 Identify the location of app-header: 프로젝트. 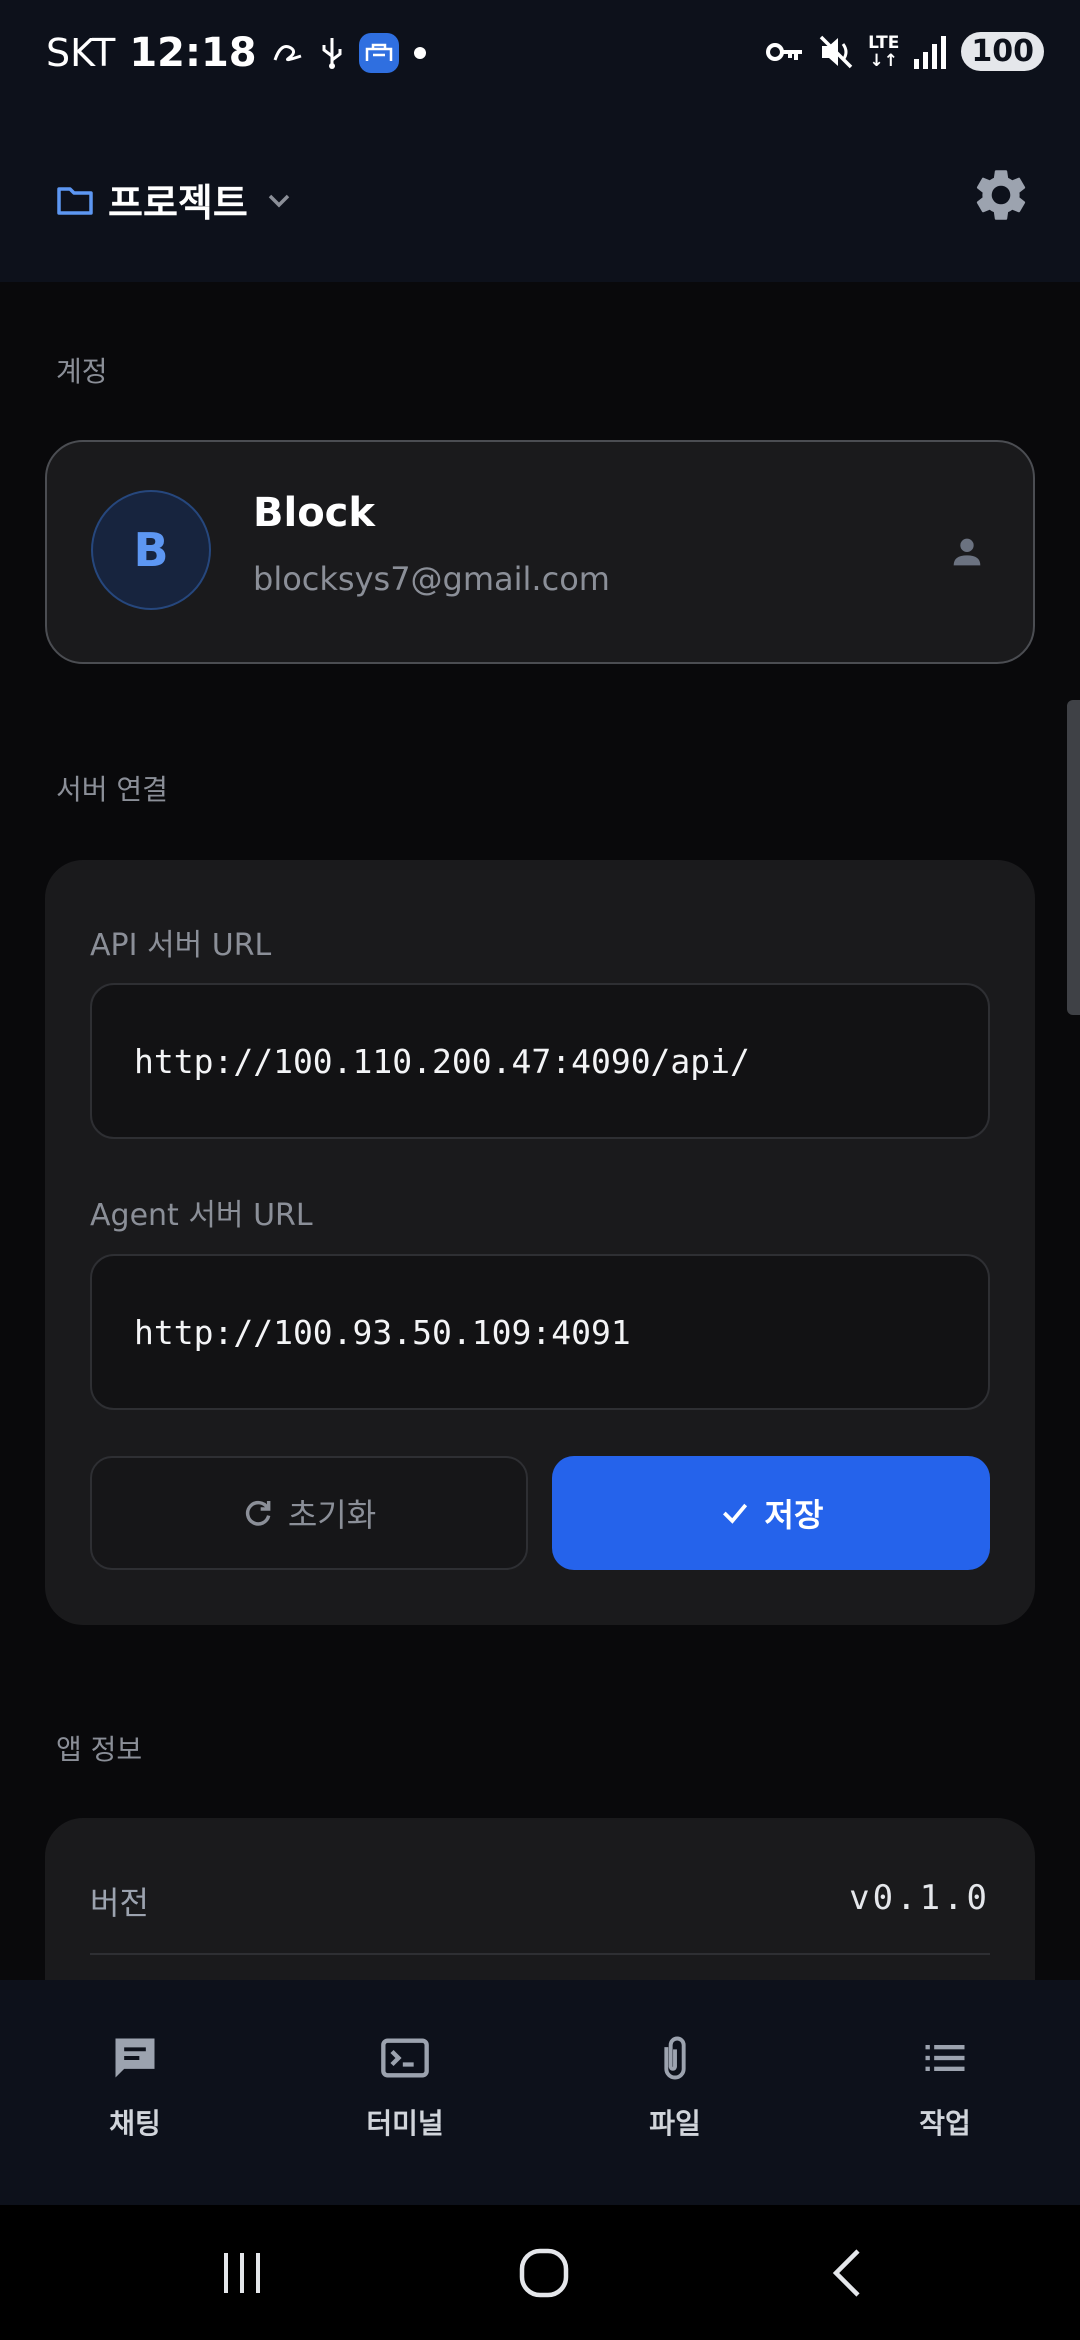
(540, 197).